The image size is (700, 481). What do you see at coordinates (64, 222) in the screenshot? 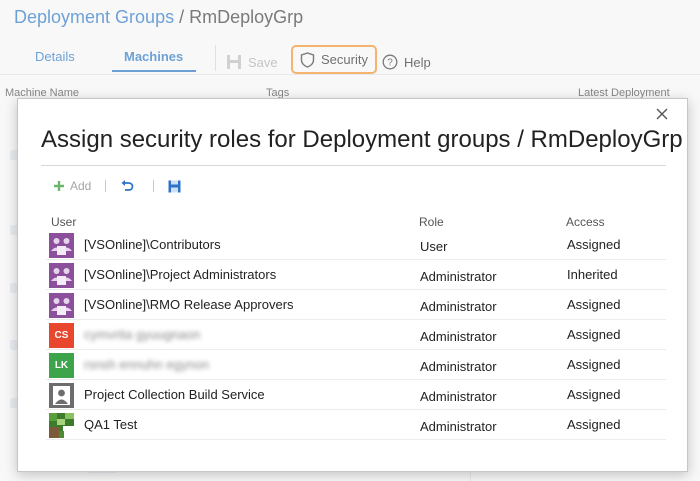
I see `column-header-user: User` at bounding box center [64, 222].